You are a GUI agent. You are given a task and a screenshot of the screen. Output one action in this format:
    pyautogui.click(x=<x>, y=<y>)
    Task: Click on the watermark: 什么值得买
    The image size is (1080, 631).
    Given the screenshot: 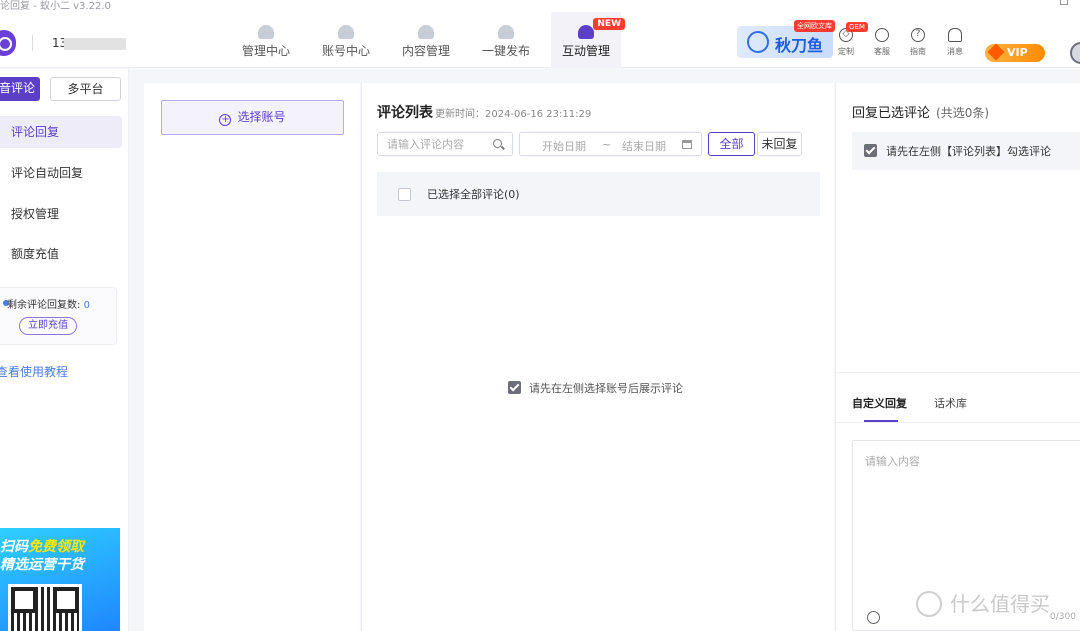 What is the action you would take?
    pyautogui.click(x=983, y=602)
    